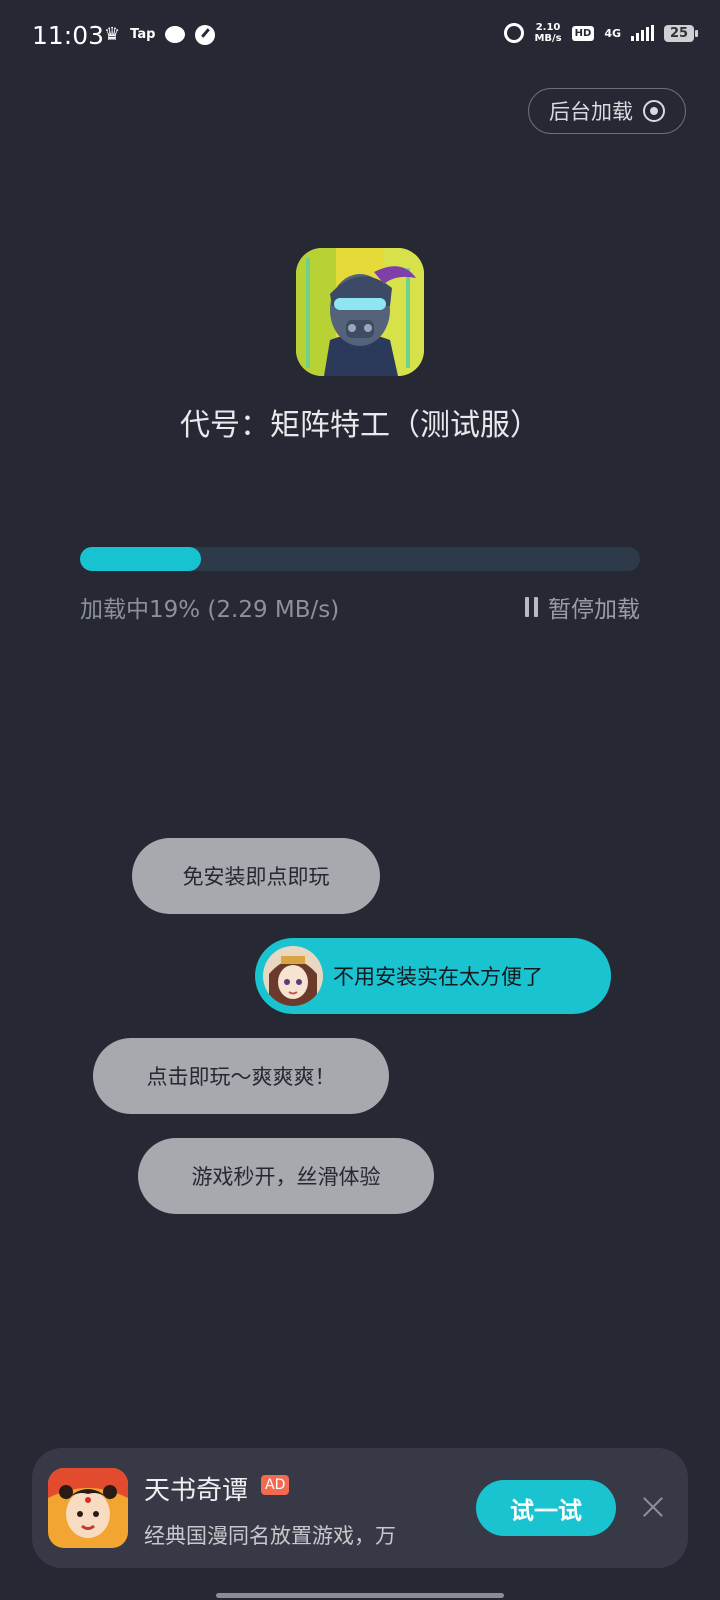 This screenshot has height=1600, width=720. Describe the element at coordinates (548, 38) in the screenshot. I see `network-speed-unit: MB/s` at that location.